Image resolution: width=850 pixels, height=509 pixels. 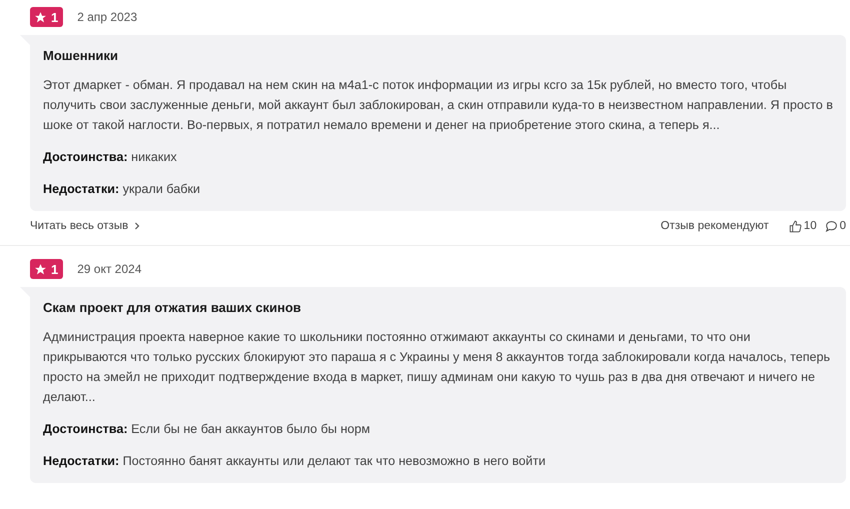 I want to click on pros-text: Достоинства: никаких, so click(x=110, y=157).